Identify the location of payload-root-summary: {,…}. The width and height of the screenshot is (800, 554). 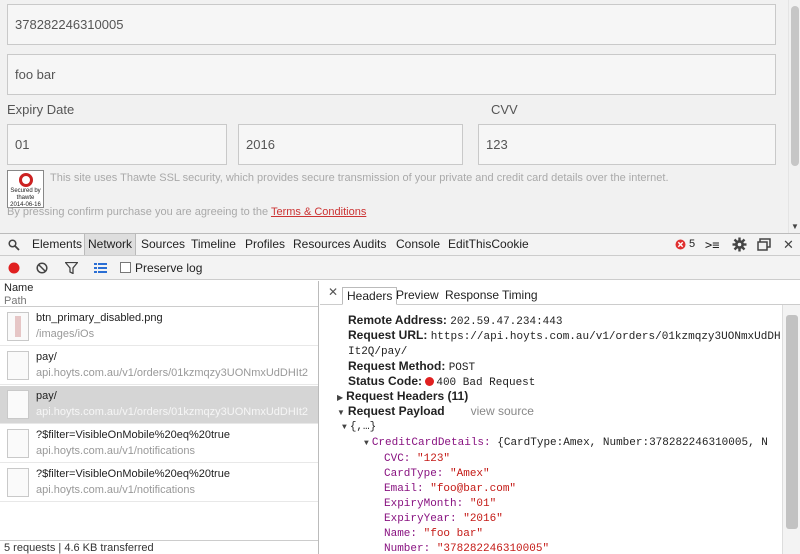
(363, 427).